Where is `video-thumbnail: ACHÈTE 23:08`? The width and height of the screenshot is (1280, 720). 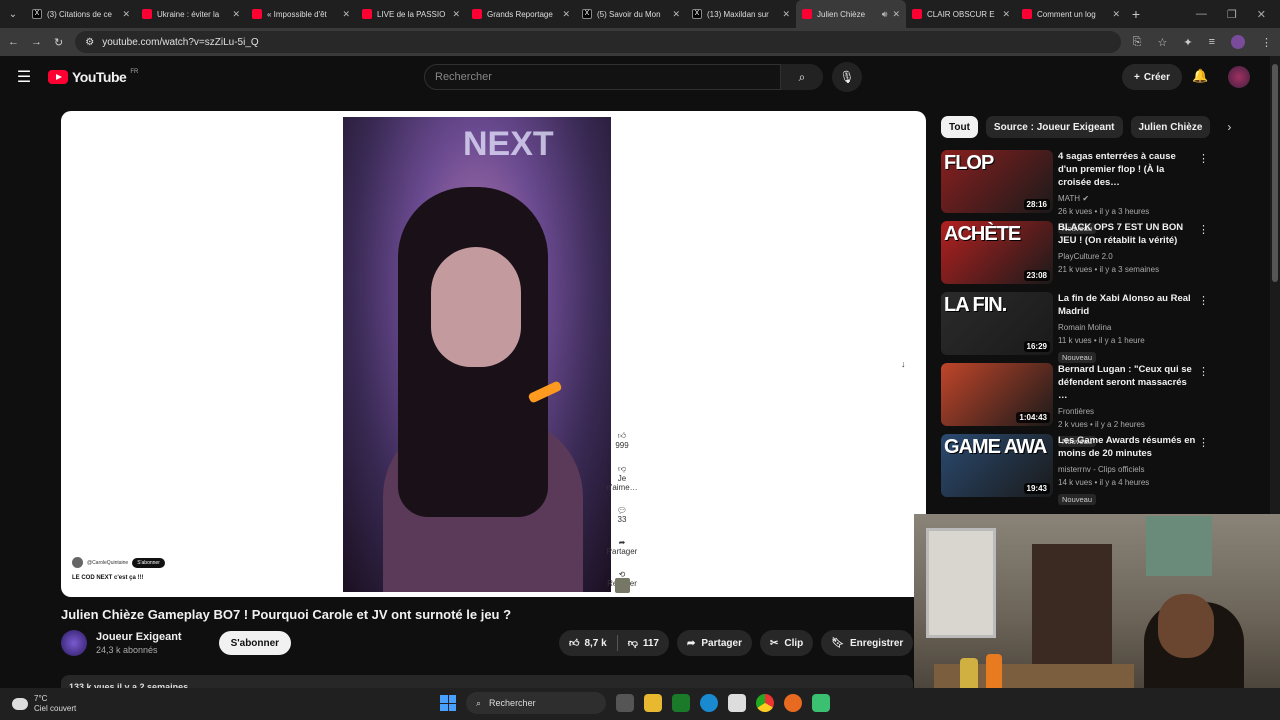
video-thumbnail: ACHÈTE 23:08 is located at coordinates (997, 252).